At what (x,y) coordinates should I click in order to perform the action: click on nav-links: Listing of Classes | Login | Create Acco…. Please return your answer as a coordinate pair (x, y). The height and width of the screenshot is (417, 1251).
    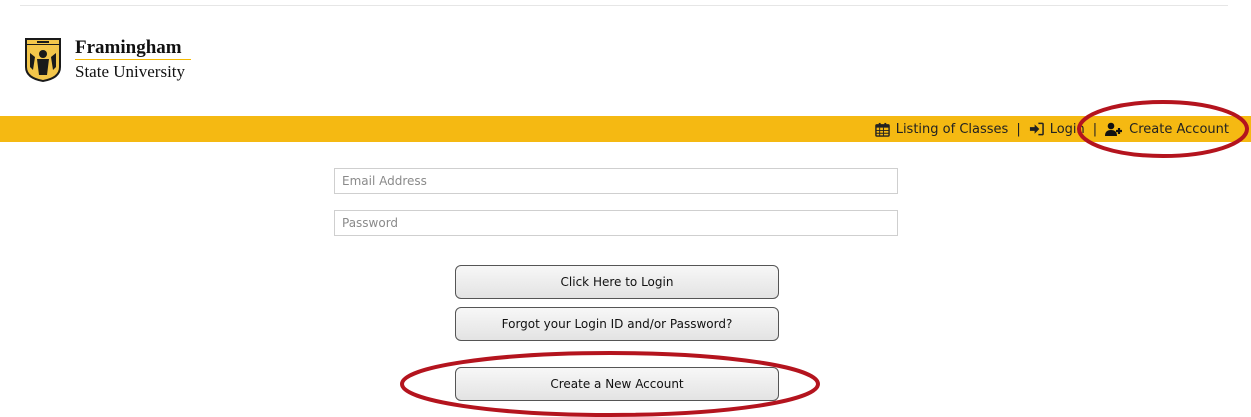
    Looking at the image, I should click on (1051, 129).